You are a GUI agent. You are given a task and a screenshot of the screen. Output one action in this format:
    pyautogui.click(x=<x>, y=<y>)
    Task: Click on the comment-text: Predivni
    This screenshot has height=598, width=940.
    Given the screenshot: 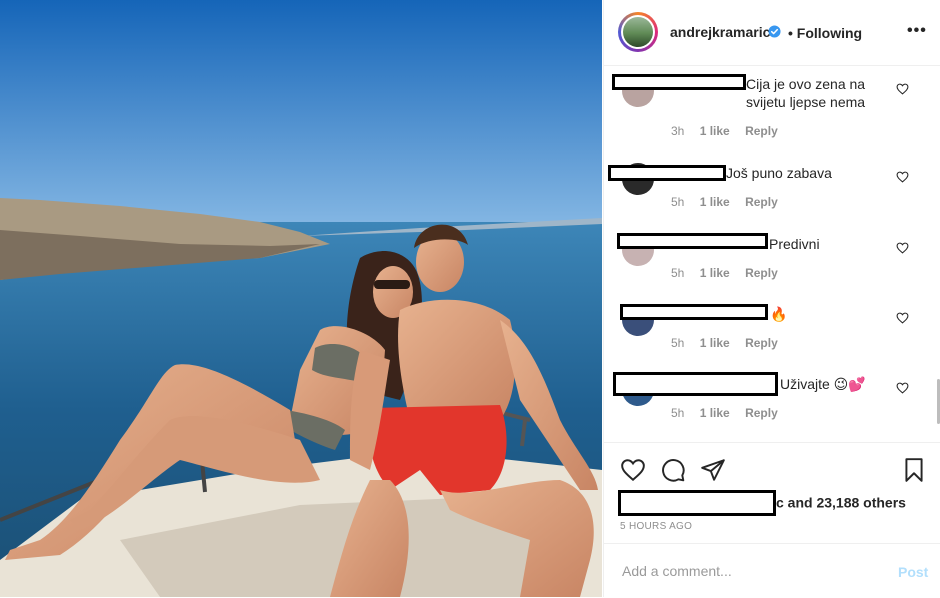 What is the action you would take?
    pyautogui.click(x=794, y=244)
    